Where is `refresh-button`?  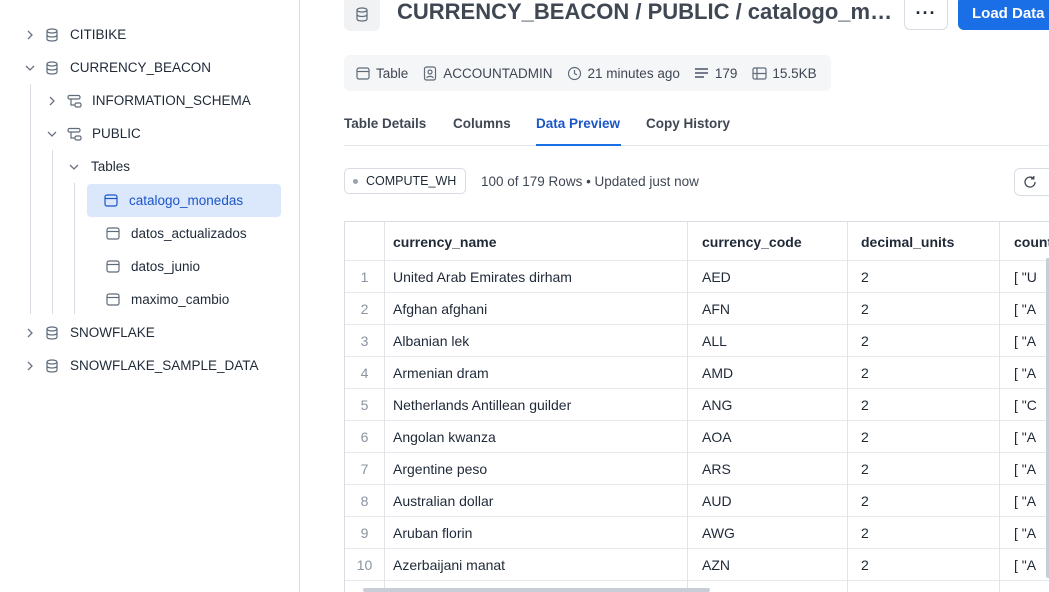
refresh-button is located at coordinates (1031, 182).